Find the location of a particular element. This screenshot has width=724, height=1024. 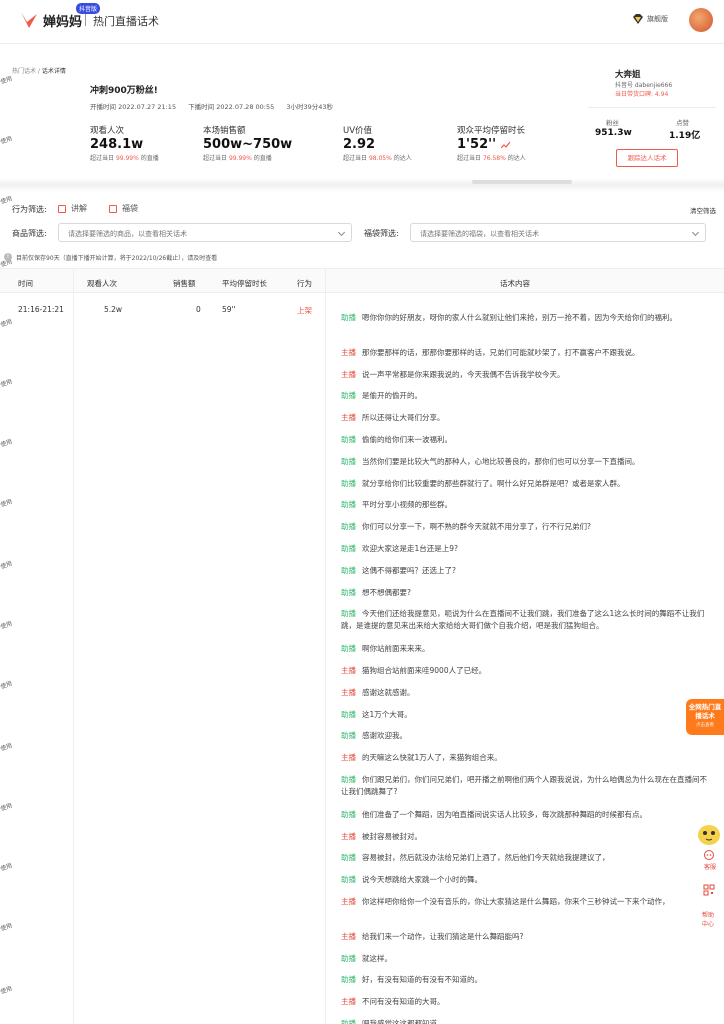

explain-checkbox is located at coordinates (62, 209).